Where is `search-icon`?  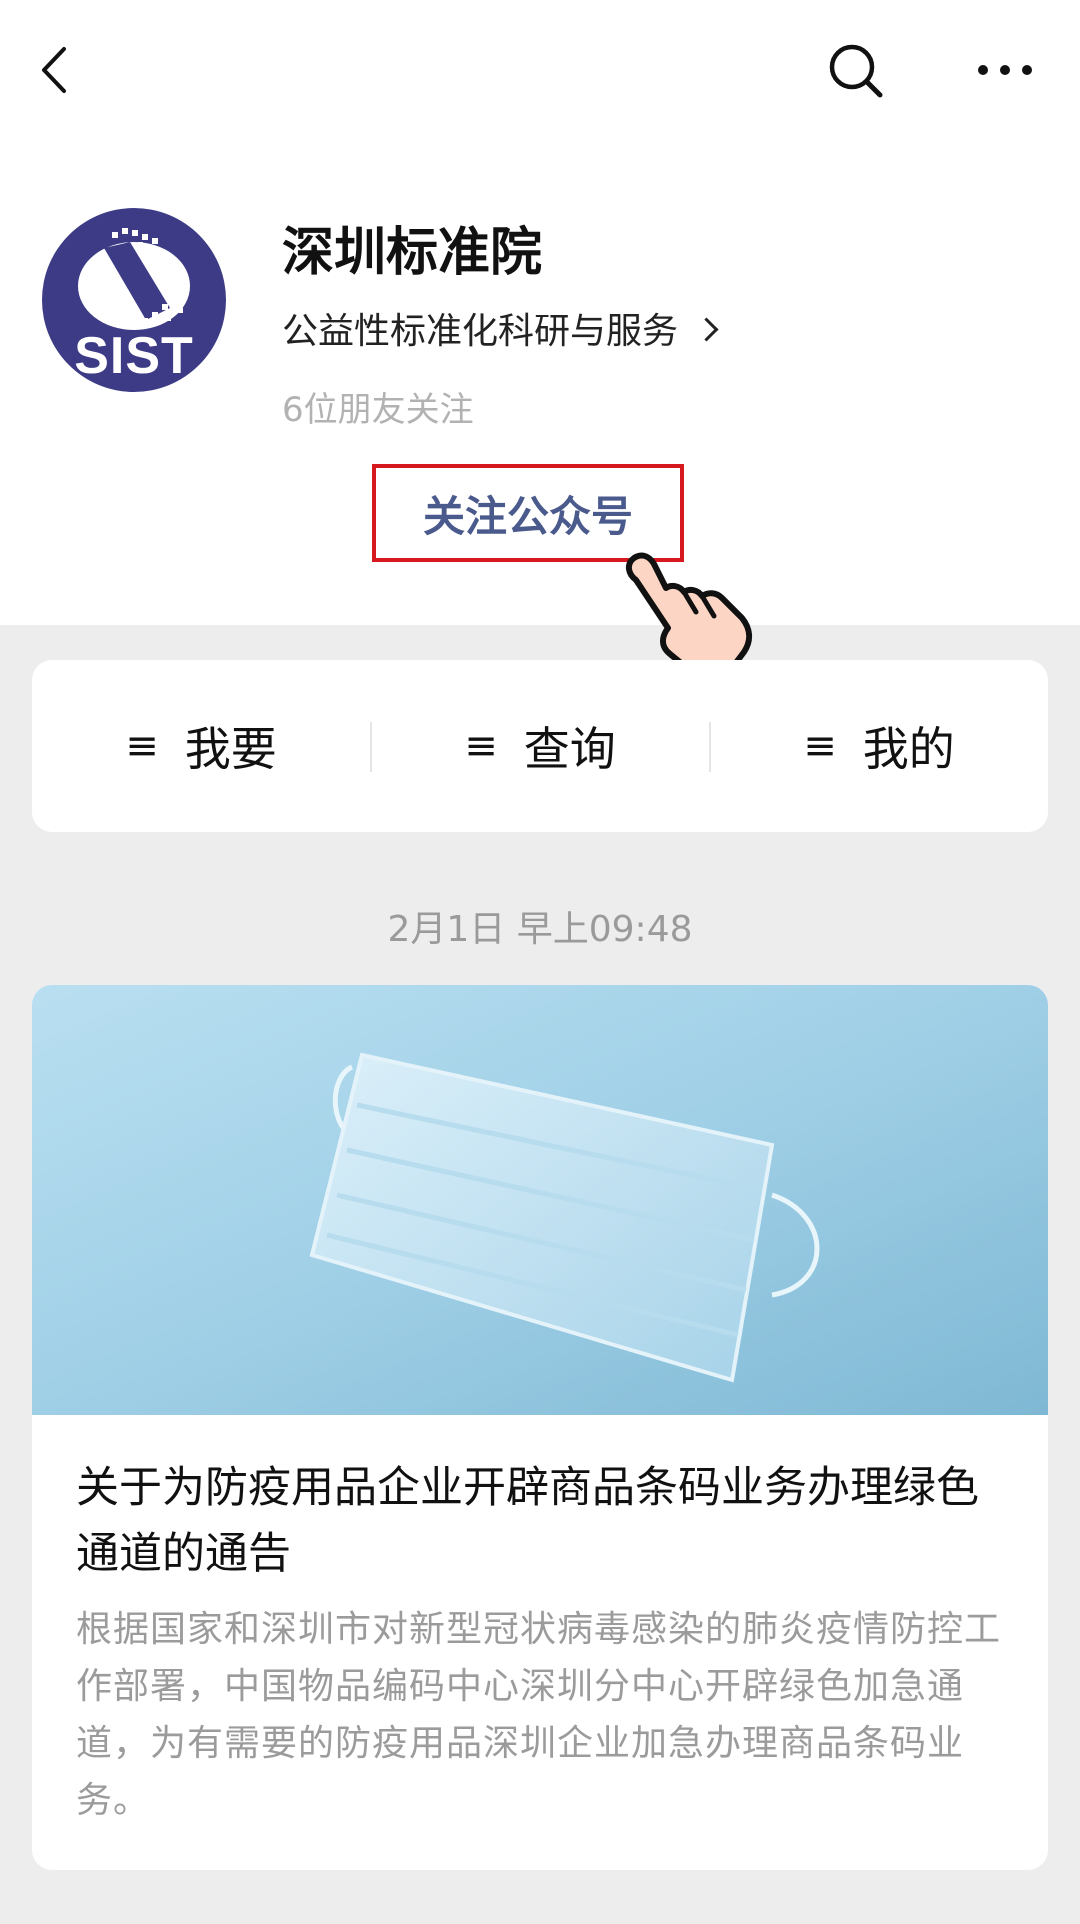 search-icon is located at coordinates (855, 70).